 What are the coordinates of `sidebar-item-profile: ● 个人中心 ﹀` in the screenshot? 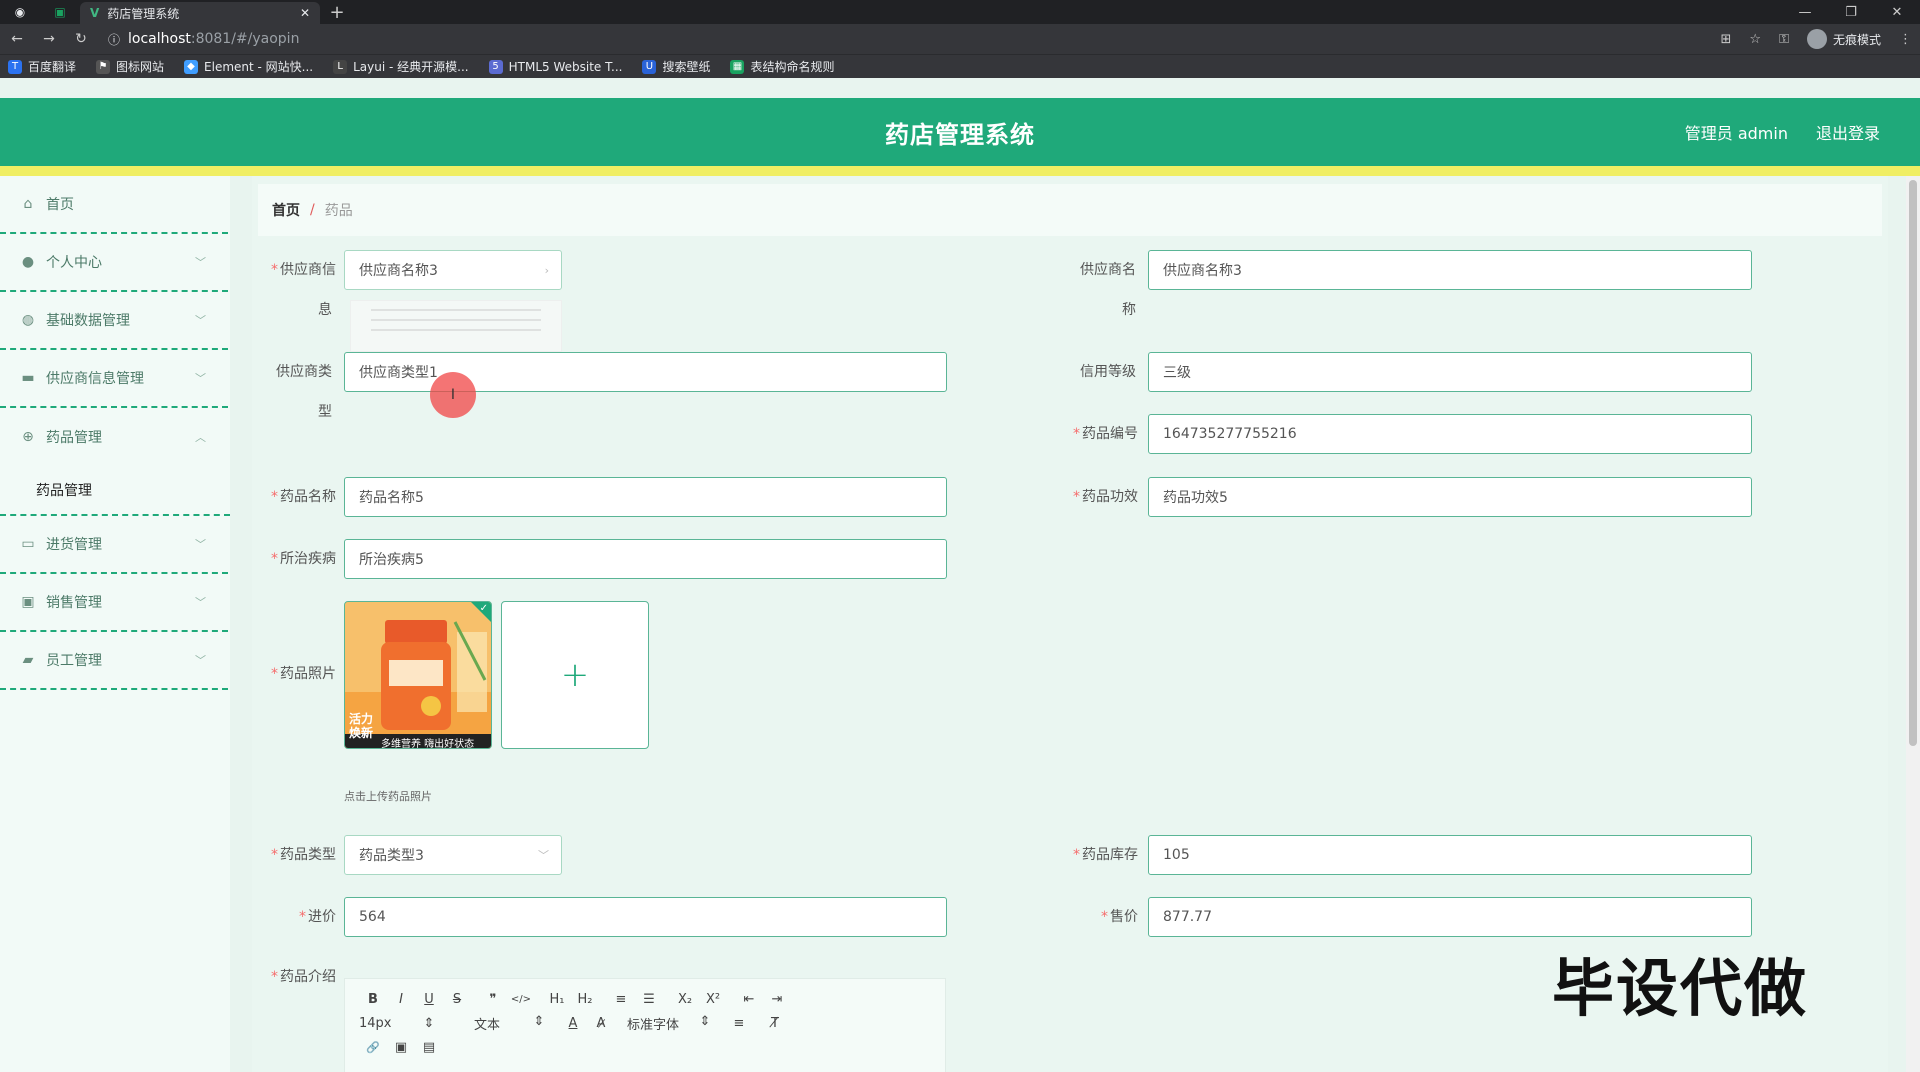 It's located at (114, 263).